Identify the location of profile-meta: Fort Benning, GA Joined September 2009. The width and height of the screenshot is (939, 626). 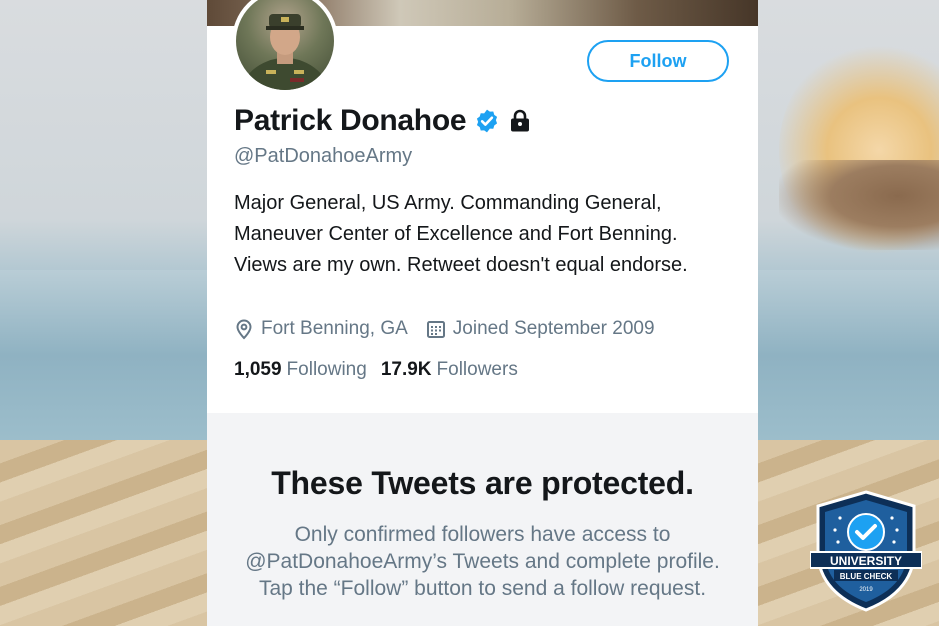
(453, 329).